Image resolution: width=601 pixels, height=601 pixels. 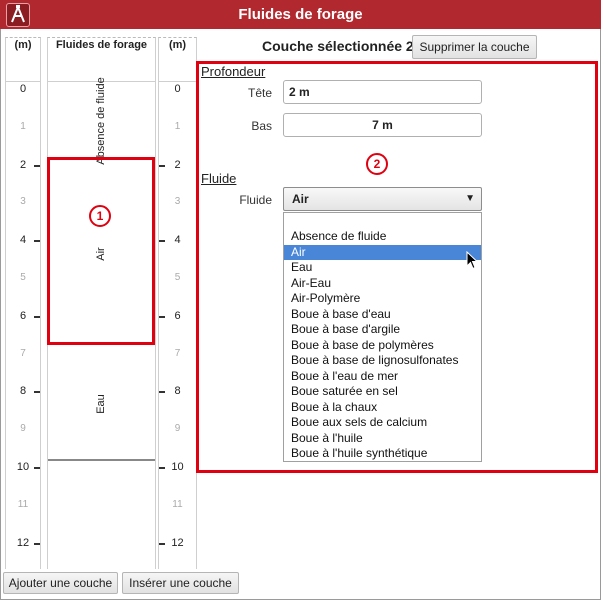 What do you see at coordinates (382, 423) in the screenshot?
I see `fluide-option: Boue aux sels de calcium` at bounding box center [382, 423].